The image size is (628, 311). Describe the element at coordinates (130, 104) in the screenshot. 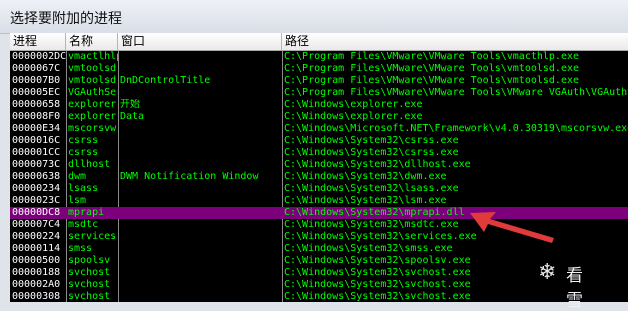

I see `window-title-cell: 开始` at that location.